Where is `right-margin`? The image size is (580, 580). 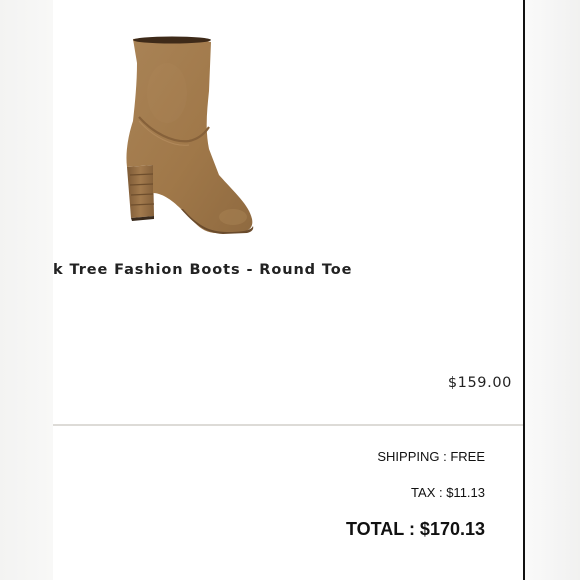 right-margin is located at coordinates (552, 290).